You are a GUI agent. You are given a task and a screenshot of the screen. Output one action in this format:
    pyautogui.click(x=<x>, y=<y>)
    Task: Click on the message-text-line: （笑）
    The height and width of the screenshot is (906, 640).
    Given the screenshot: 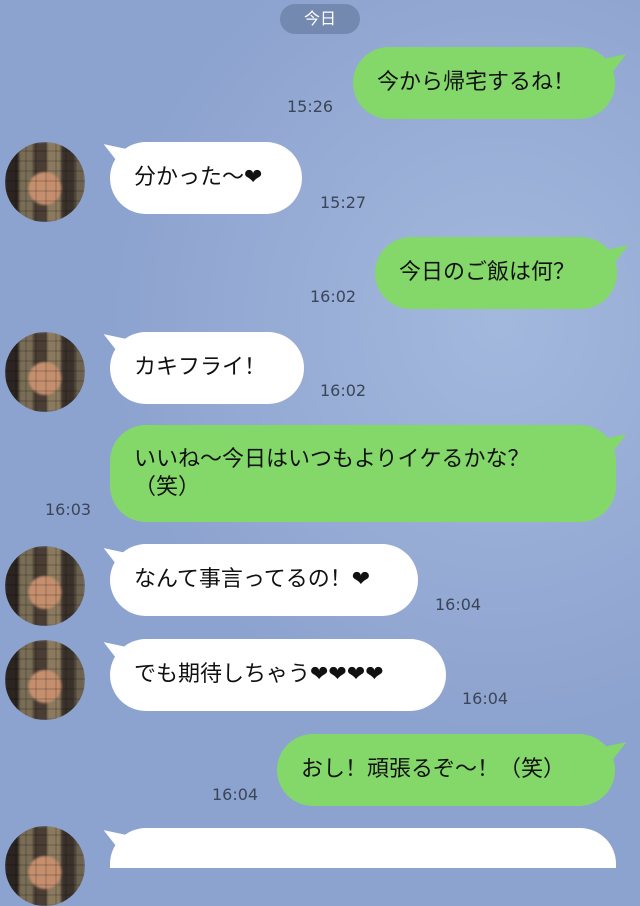 What is the action you would take?
    pyautogui.click(x=167, y=487)
    